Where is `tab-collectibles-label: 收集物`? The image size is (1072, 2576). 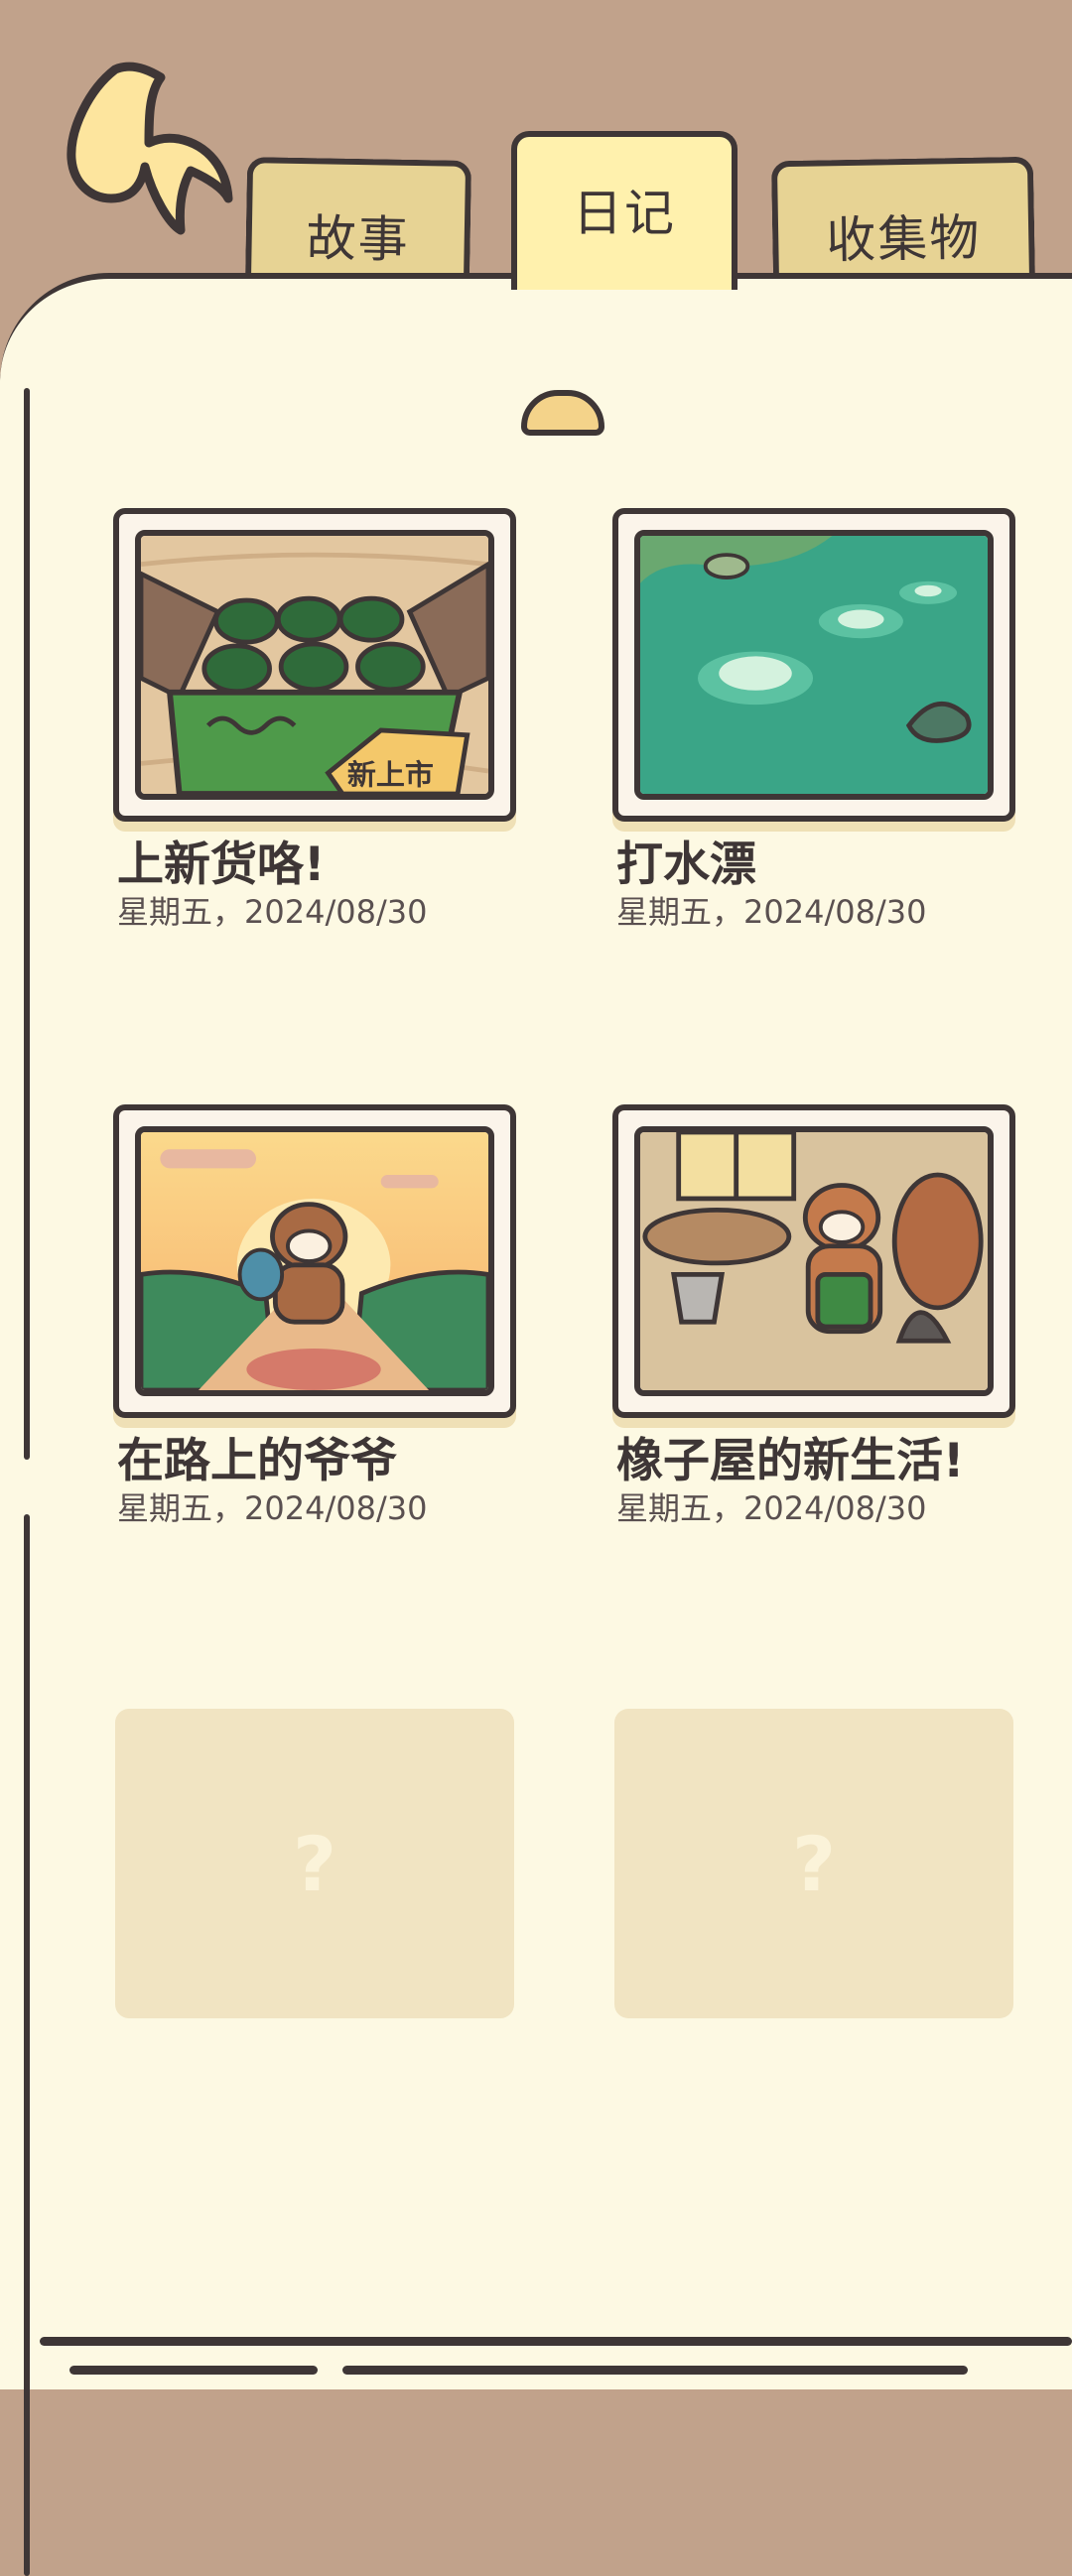
tab-collectibles-label: 收集物 is located at coordinates (903, 239).